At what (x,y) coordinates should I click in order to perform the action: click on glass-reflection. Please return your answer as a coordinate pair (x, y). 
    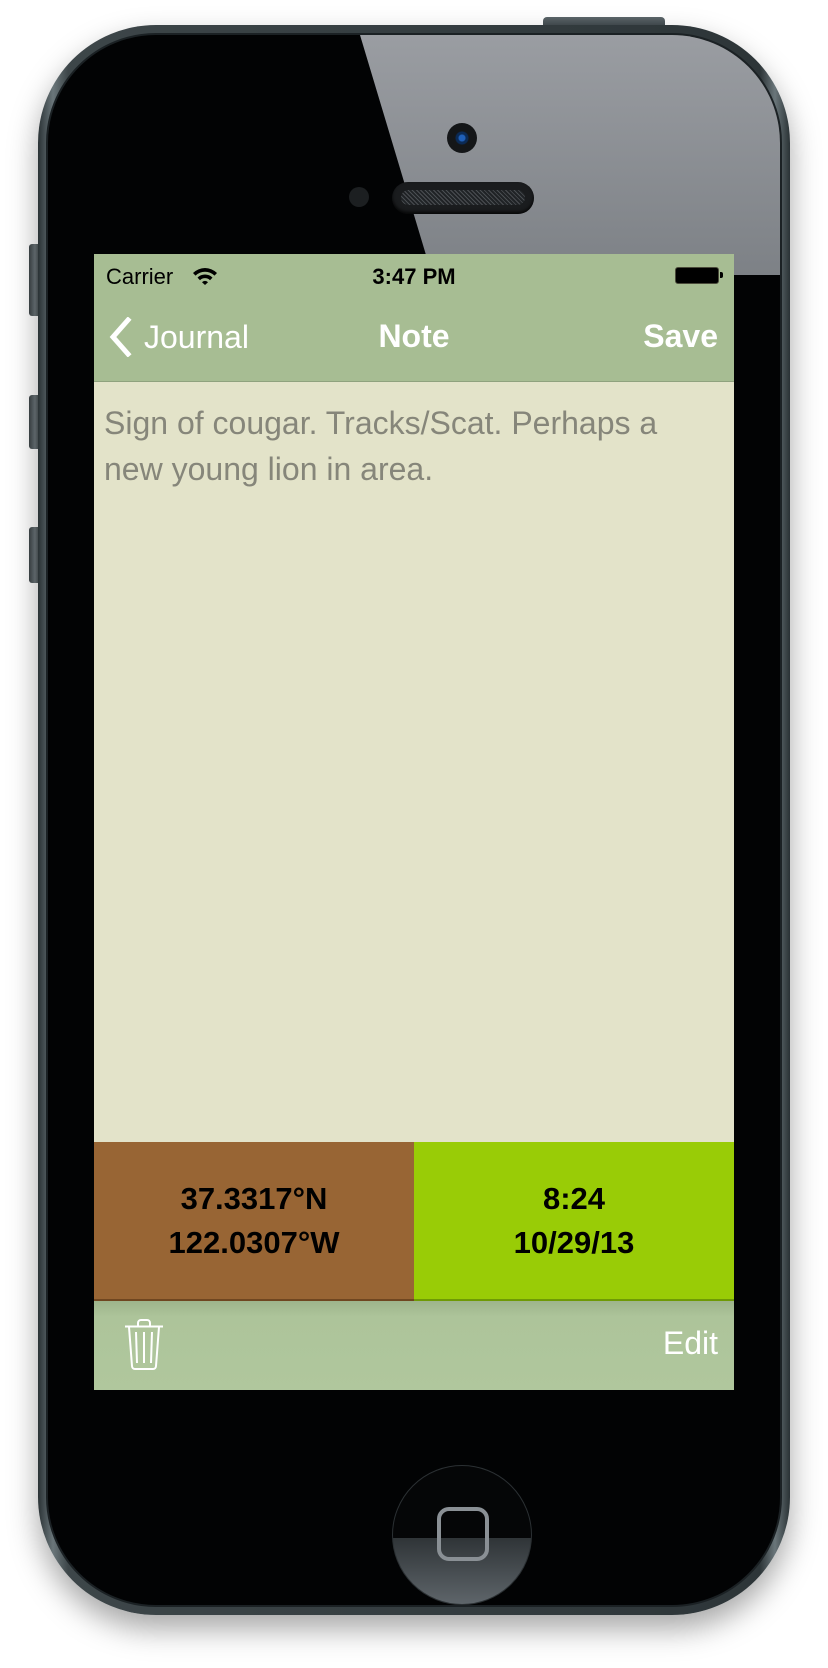
    Looking at the image, I should click on (570, 155).